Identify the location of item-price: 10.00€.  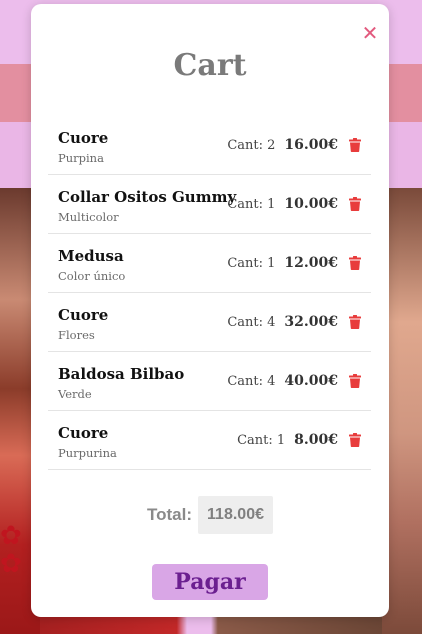
(311, 204).